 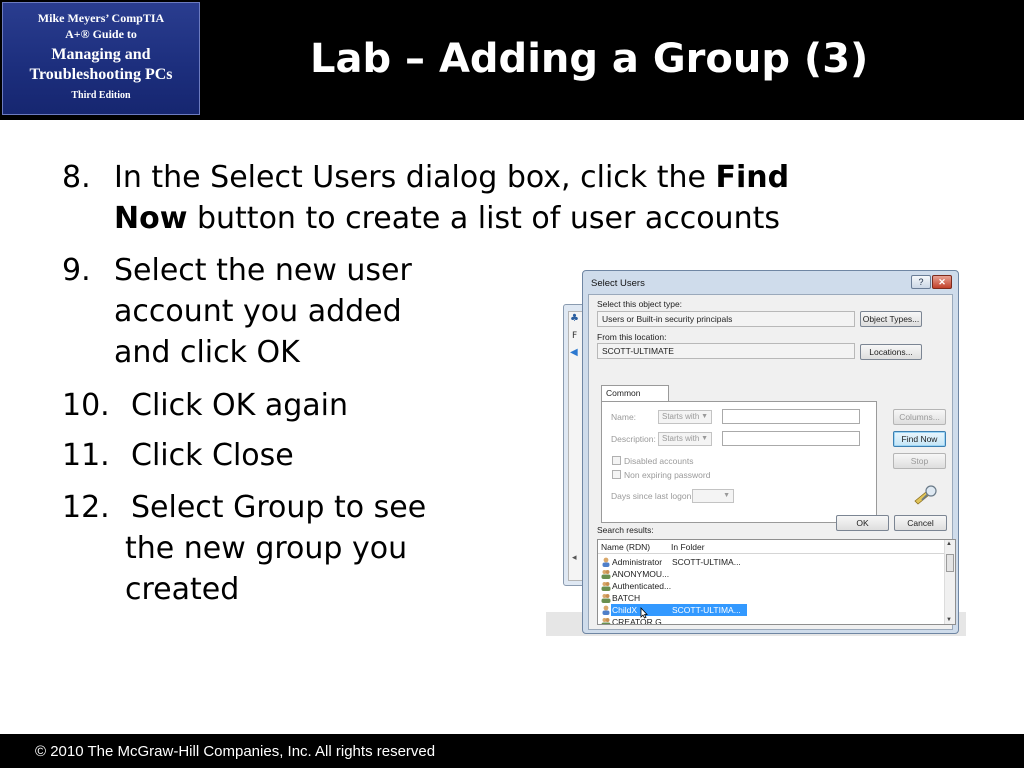 What do you see at coordinates (86, 405) in the screenshot?
I see `step-number: 10.` at bounding box center [86, 405].